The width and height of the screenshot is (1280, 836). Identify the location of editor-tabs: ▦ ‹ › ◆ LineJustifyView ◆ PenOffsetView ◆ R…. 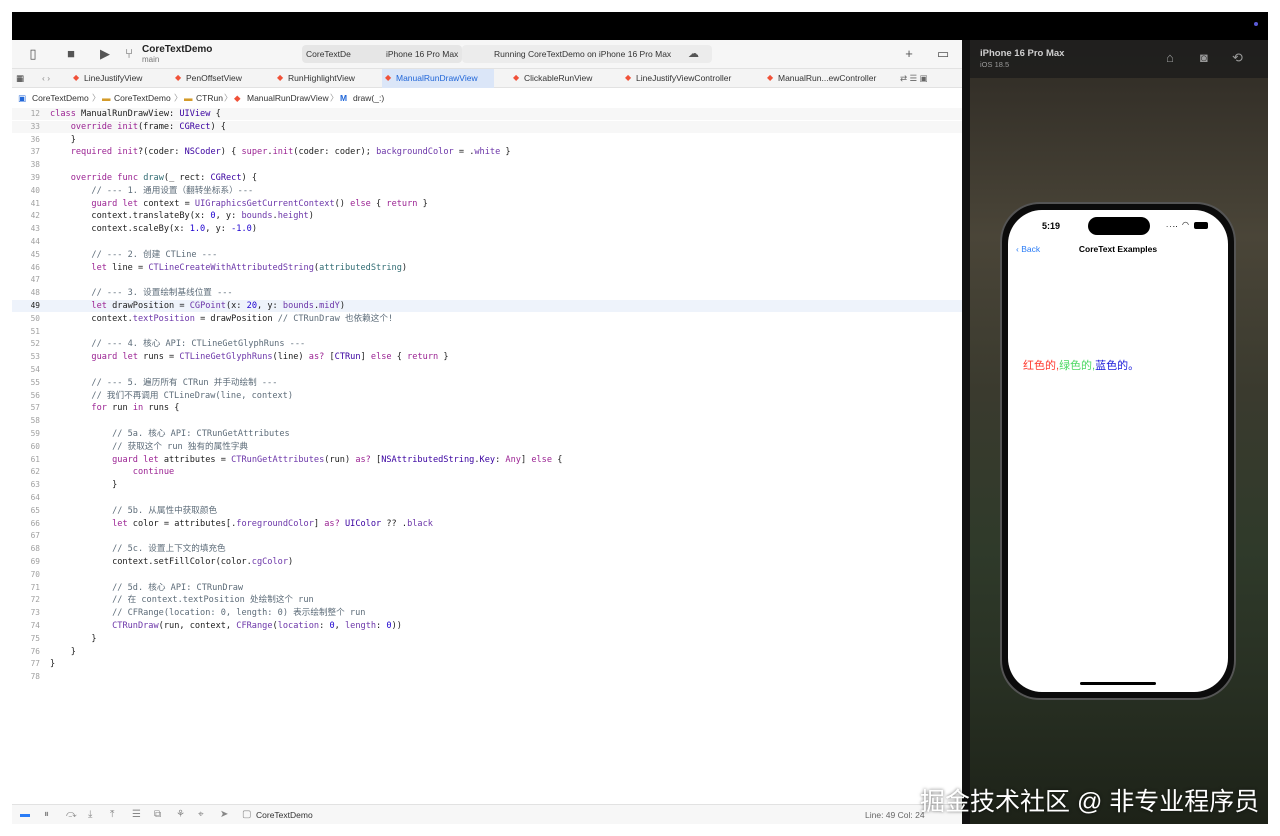
(487, 78).